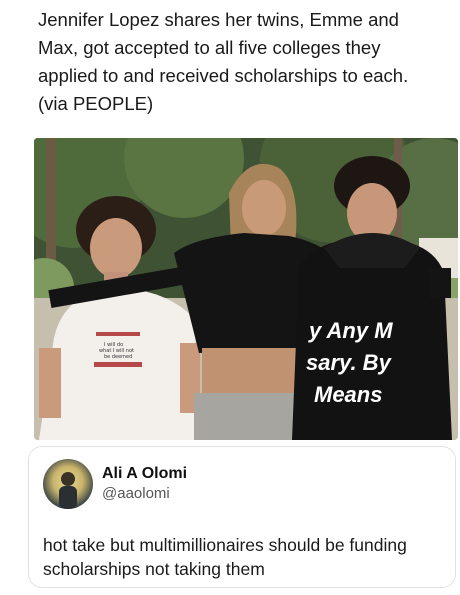 This screenshot has height=595, width=460. What do you see at coordinates (349, 362) in the screenshot?
I see `sweatshirt-text-2: sary. By` at bounding box center [349, 362].